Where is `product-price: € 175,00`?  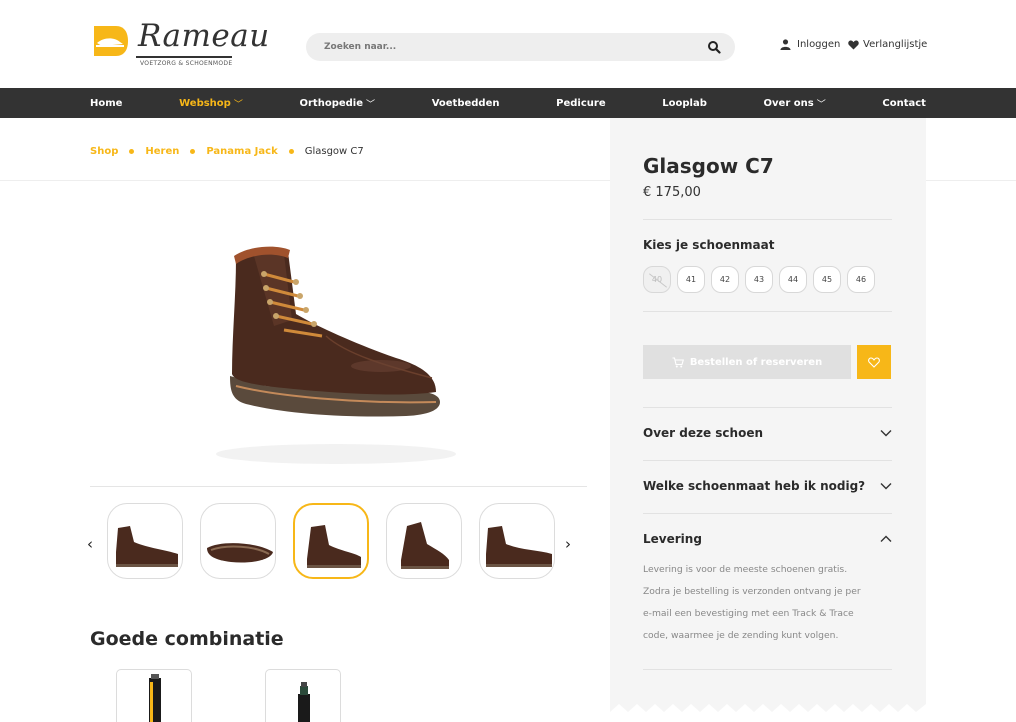 product-price: € 175,00 is located at coordinates (672, 192).